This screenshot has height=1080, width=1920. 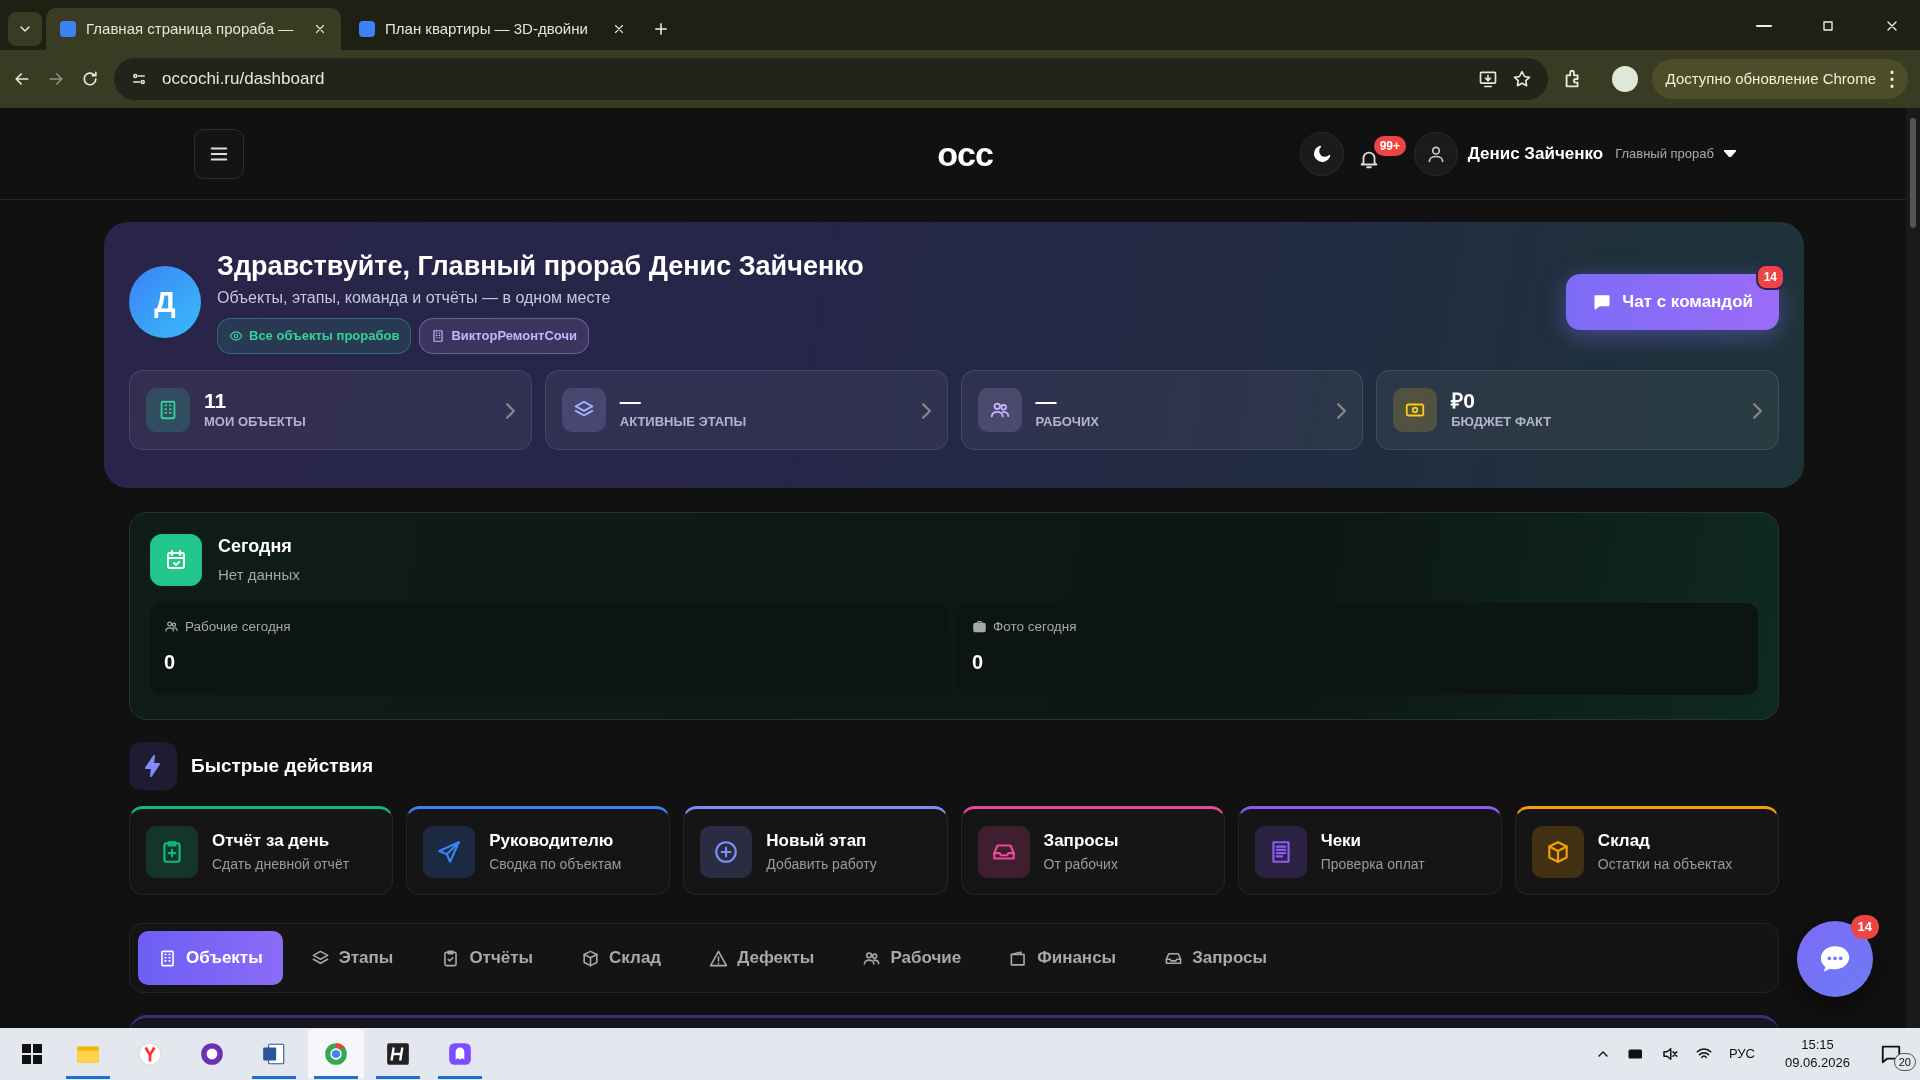 I want to click on install-icon, so click(x=1487, y=79).